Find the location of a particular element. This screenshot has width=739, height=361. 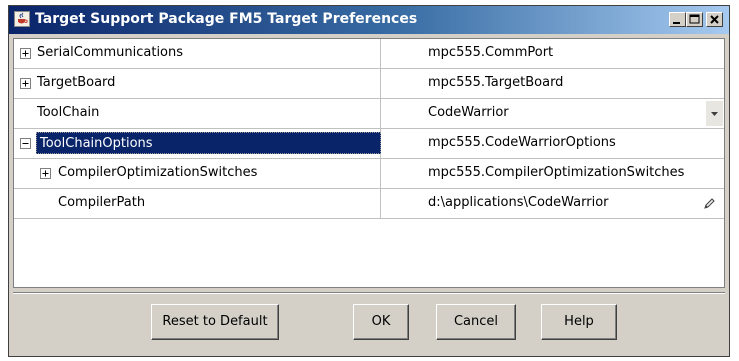

java-cup-icon is located at coordinates (22, 19).